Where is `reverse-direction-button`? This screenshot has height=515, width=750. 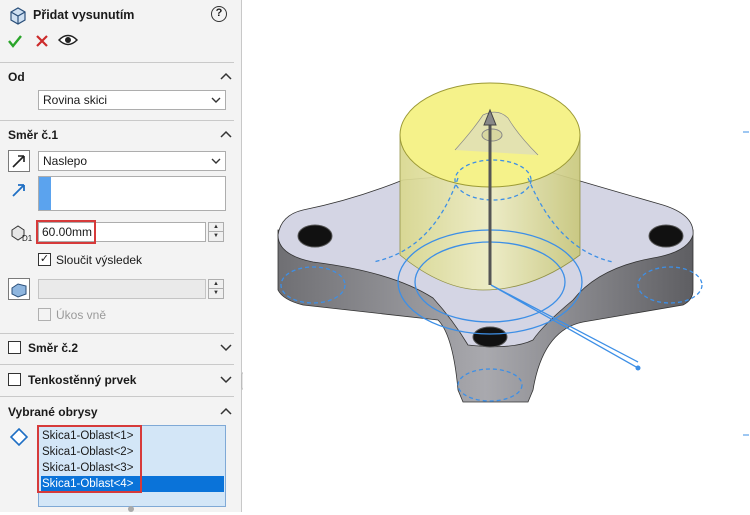 reverse-direction-button is located at coordinates (19, 161).